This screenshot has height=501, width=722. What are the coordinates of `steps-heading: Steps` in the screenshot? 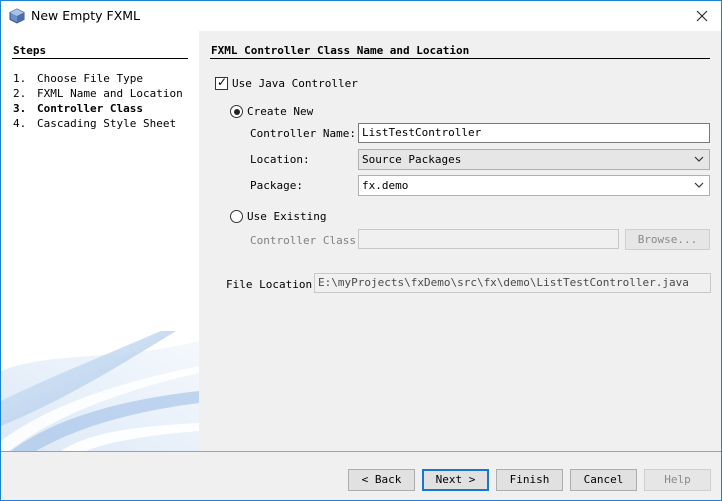 It's located at (30, 50).